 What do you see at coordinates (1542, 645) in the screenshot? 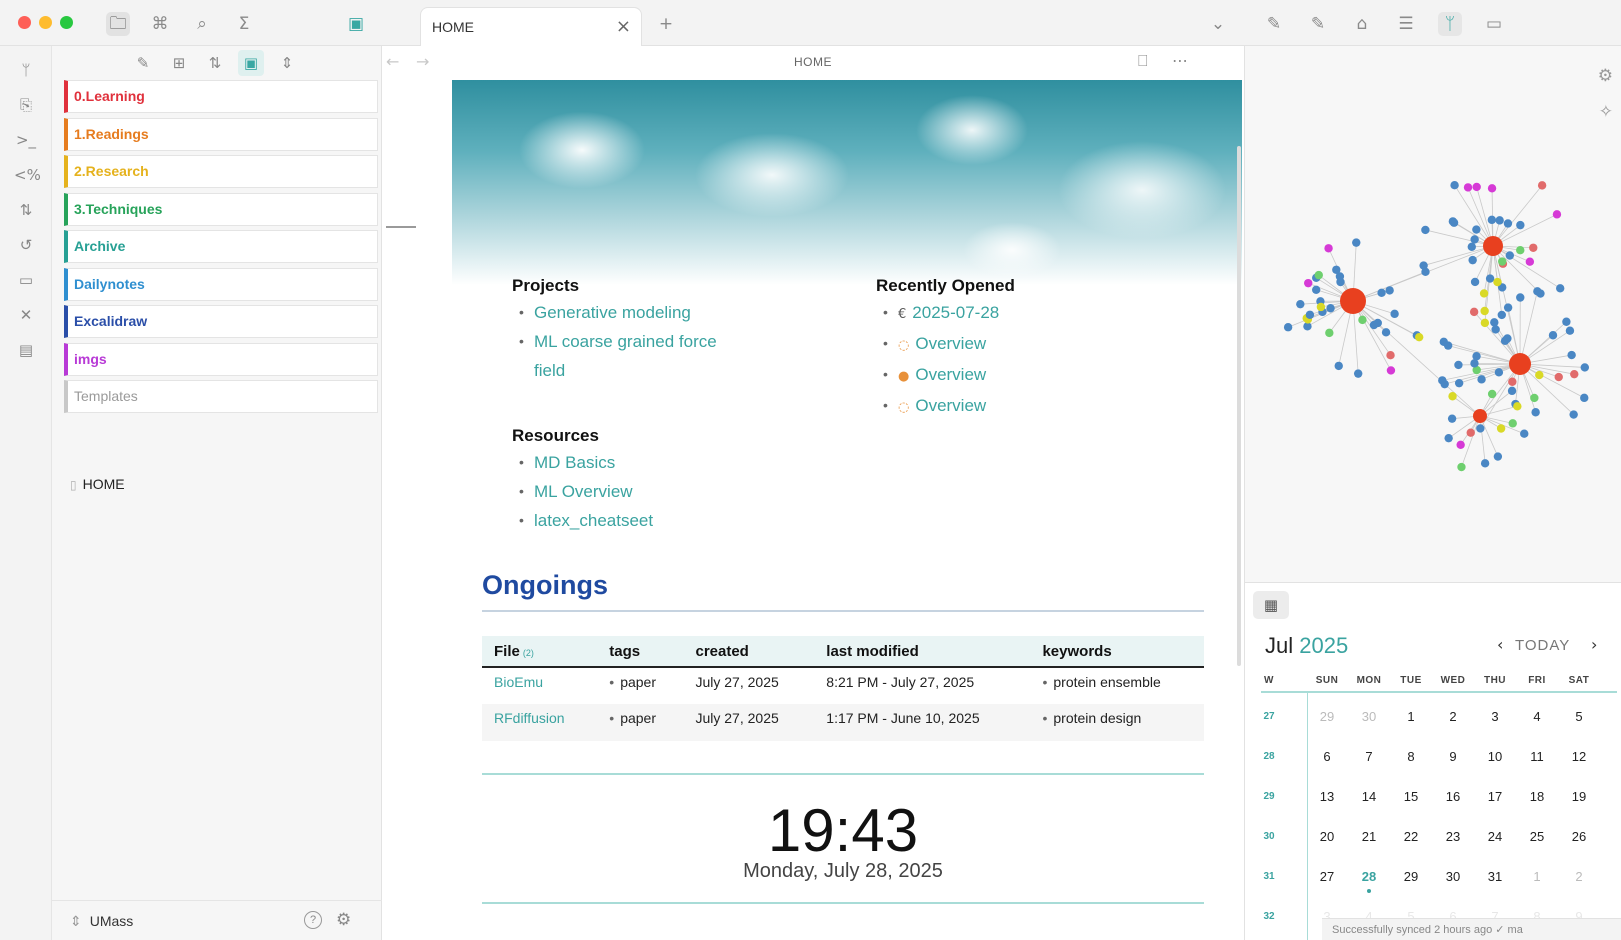
I see `today-button: TODAY` at bounding box center [1542, 645].